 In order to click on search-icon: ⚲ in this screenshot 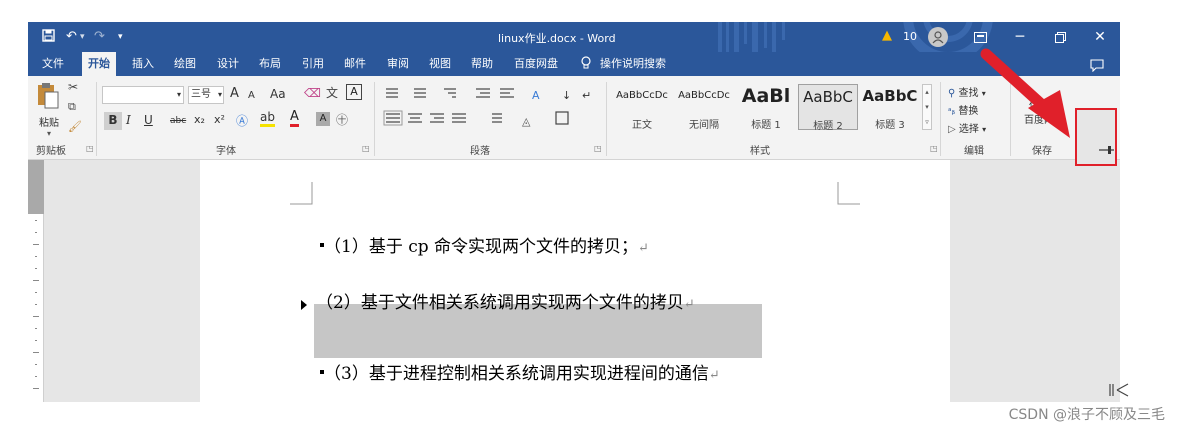, I will do `click(952, 93)`.